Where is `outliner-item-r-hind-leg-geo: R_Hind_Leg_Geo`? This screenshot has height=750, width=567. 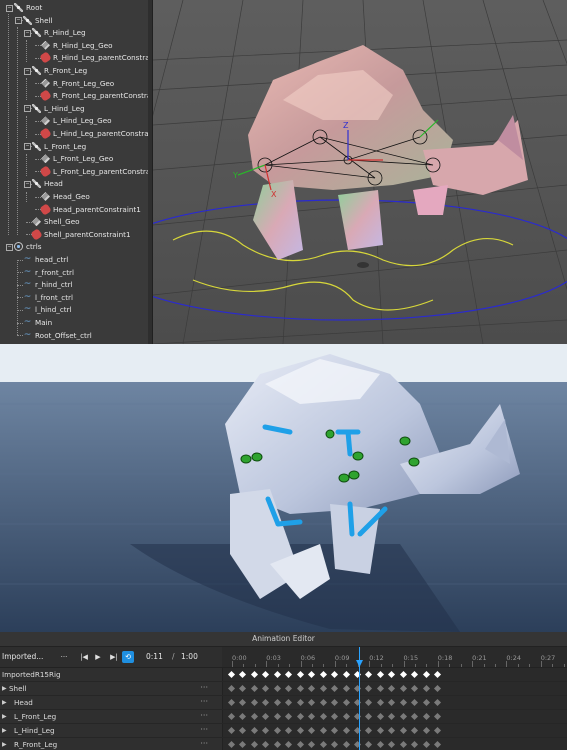
outliner-item-r-hind-leg-geo: R_Hind_Leg_Geo is located at coordinates (77, 45).